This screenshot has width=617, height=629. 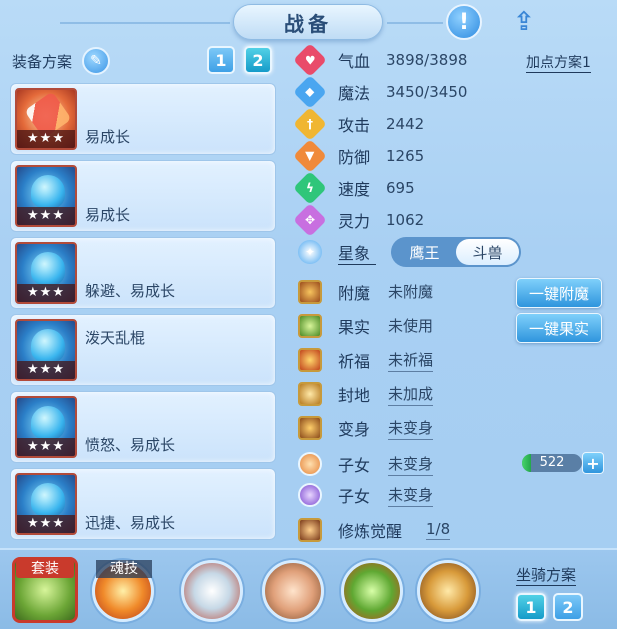 What do you see at coordinates (46, 196) in the screenshot?
I see `helmet-icon: ★★★` at bounding box center [46, 196].